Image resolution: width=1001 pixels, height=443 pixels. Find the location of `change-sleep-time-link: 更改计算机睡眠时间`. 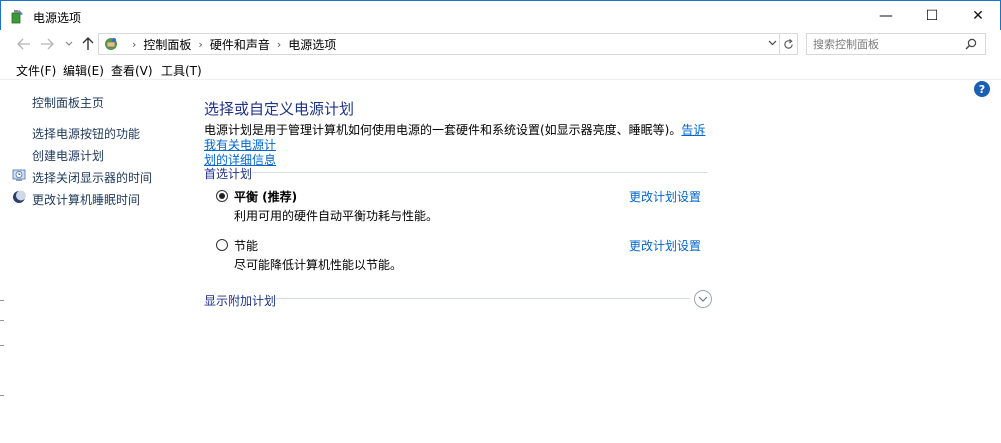

change-sleep-time-link: 更改计算机睡眠时间 is located at coordinates (86, 199).